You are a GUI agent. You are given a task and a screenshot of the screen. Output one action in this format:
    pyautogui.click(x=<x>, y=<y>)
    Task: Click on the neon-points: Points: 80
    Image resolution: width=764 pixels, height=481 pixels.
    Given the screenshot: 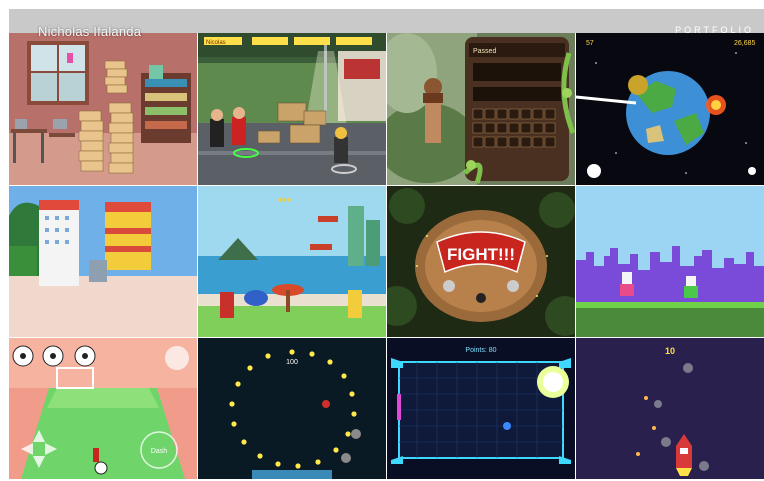 What is the action you would take?
    pyautogui.click(x=480, y=350)
    